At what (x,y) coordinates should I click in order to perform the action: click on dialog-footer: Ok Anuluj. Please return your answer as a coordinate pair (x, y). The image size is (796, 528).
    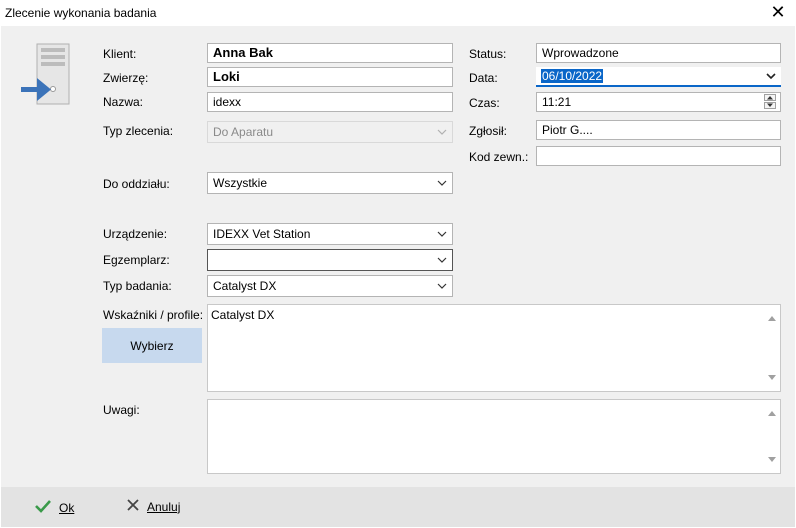
    Looking at the image, I should click on (398, 507).